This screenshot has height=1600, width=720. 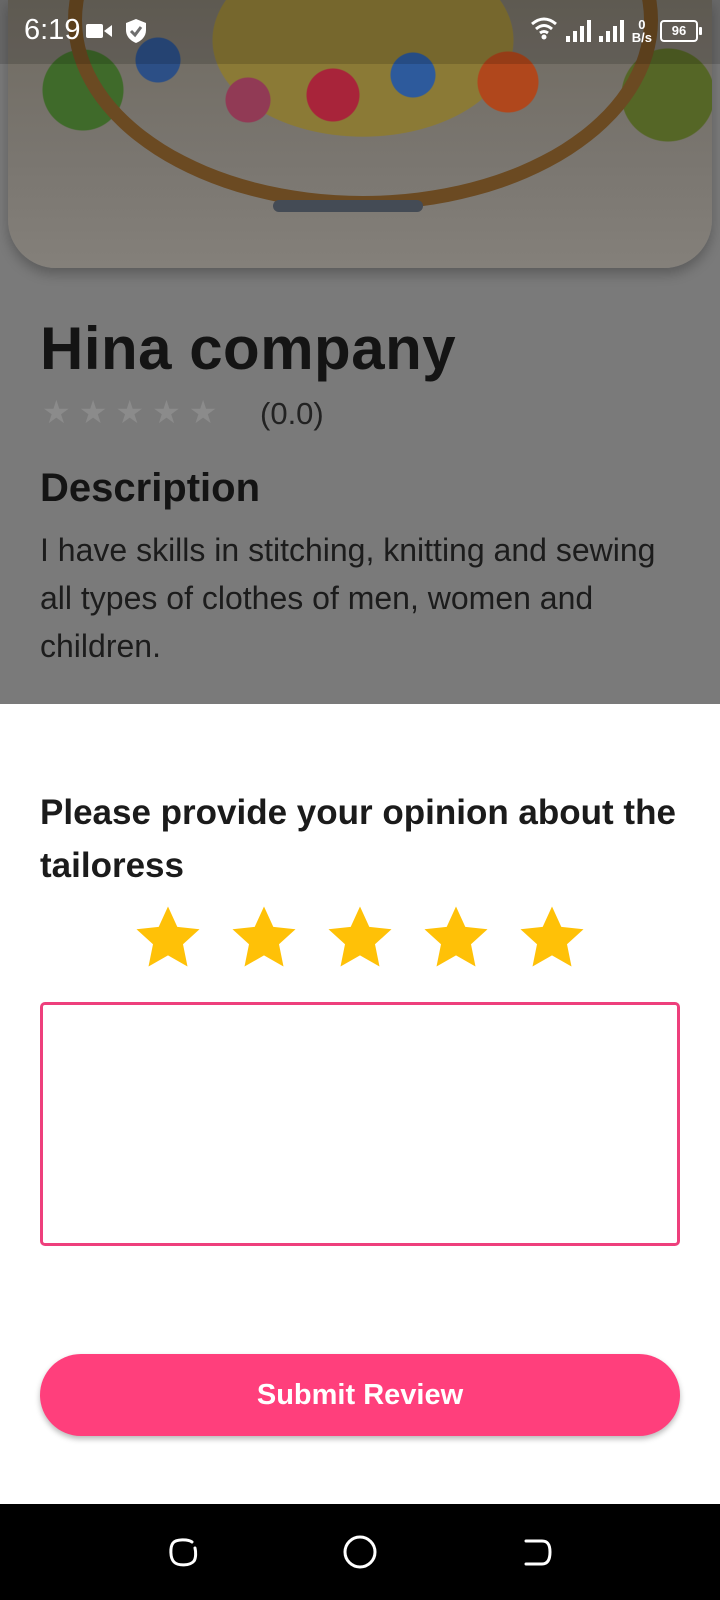 I want to click on net-speed-value: 0, so click(x=642, y=24).